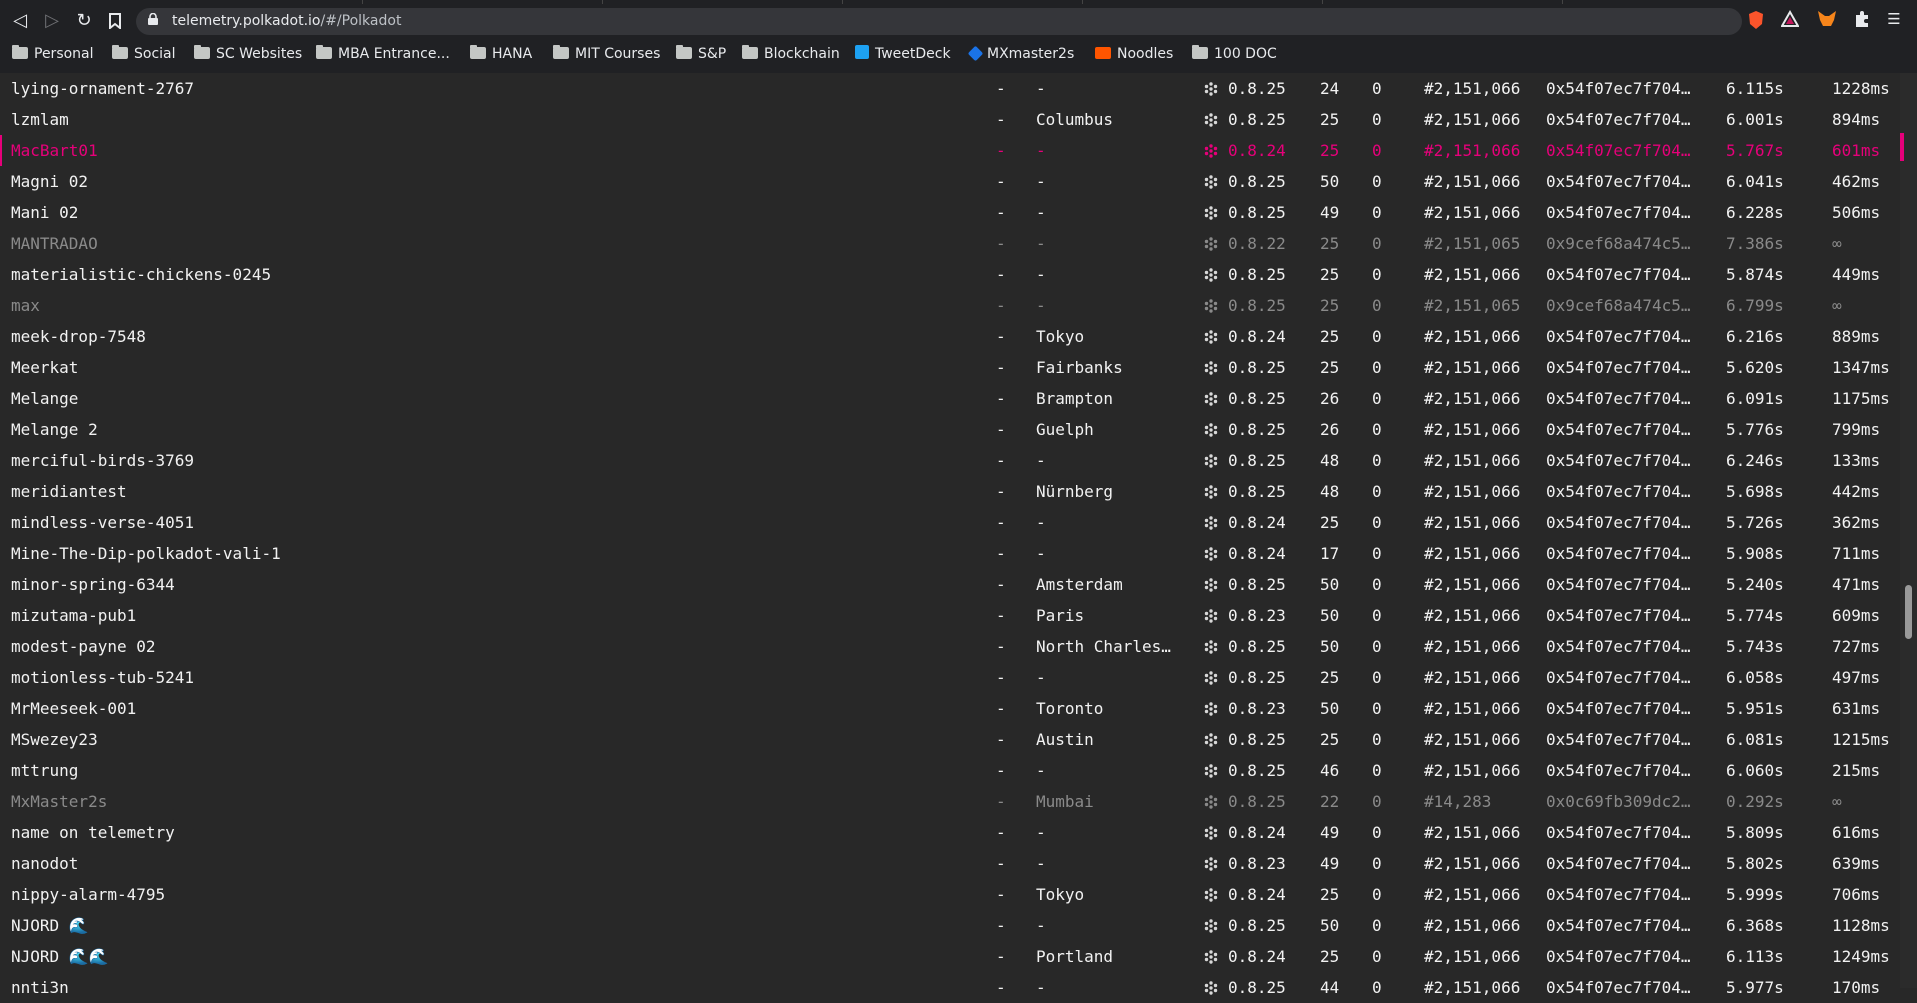  What do you see at coordinates (1894, 19) in the screenshot?
I see `menu-icon: ☰` at bounding box center [1894, 19].